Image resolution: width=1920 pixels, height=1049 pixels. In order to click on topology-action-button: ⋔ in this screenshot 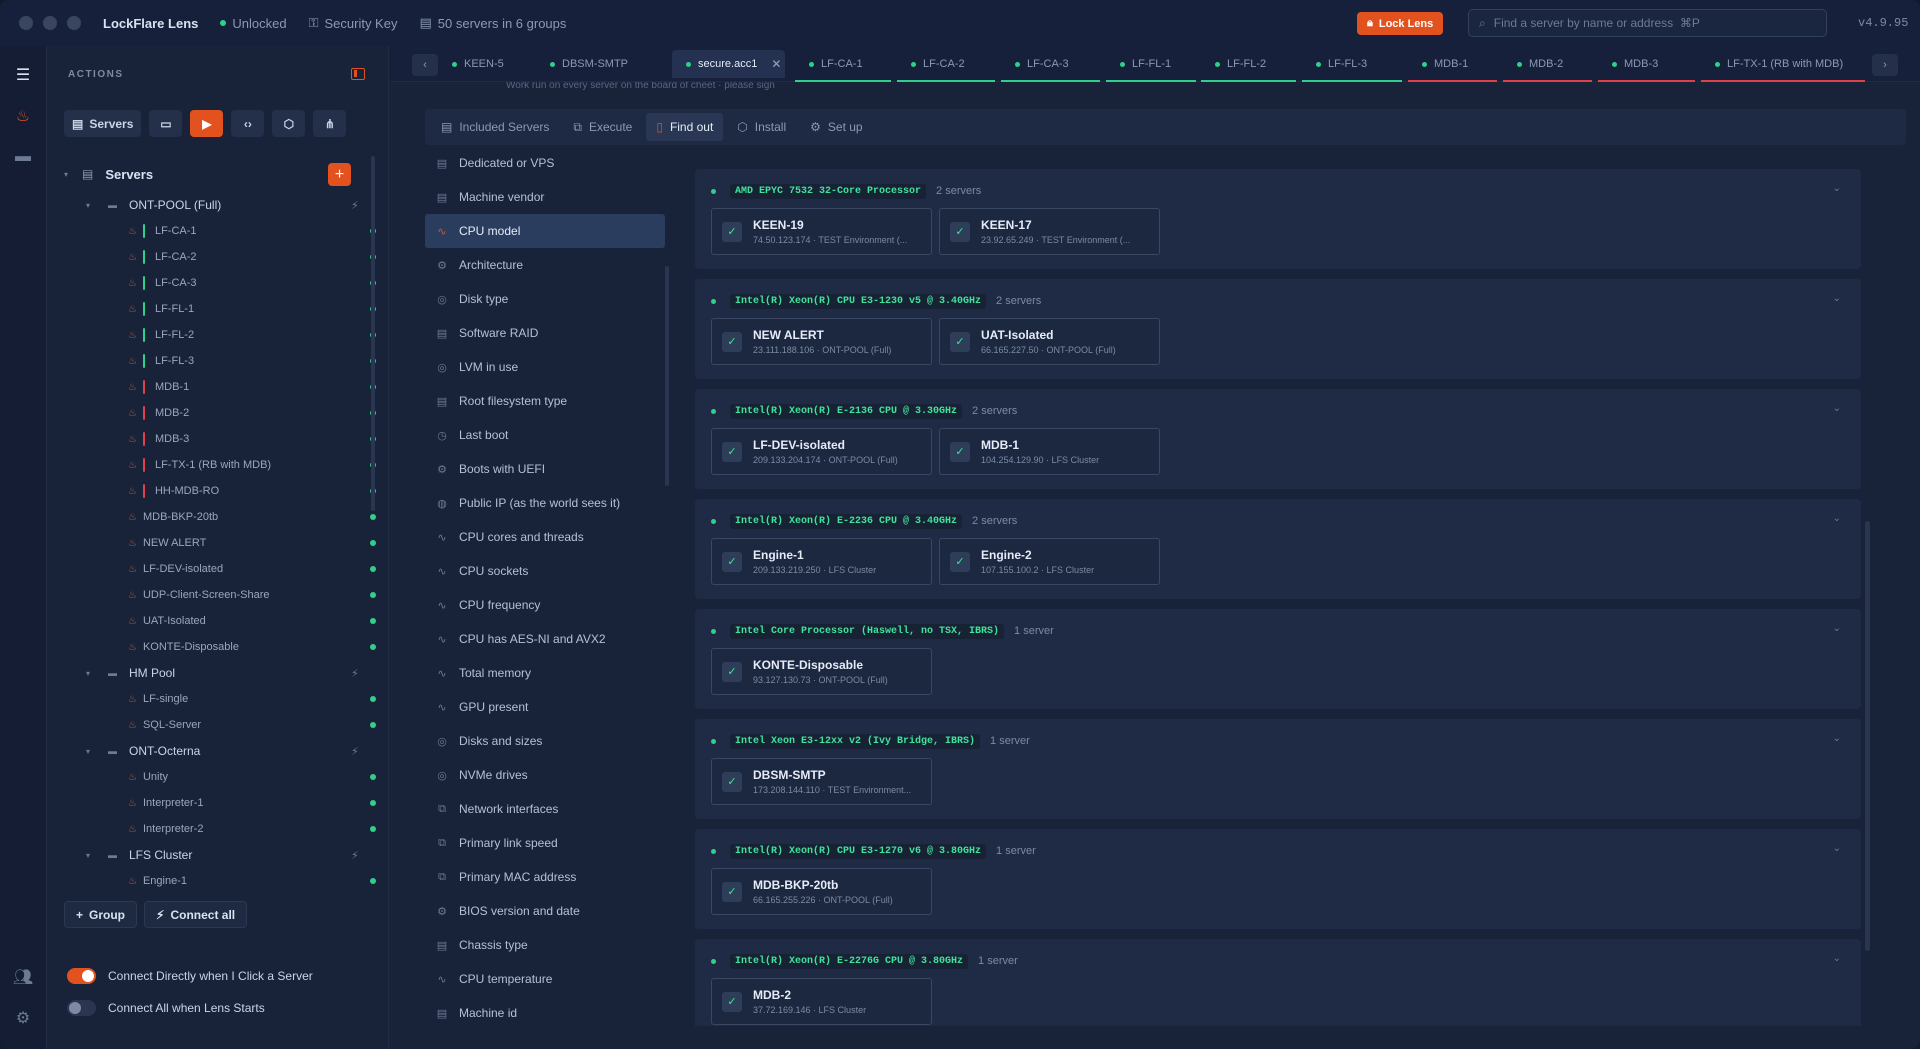, I will do `click(330, 123)`.